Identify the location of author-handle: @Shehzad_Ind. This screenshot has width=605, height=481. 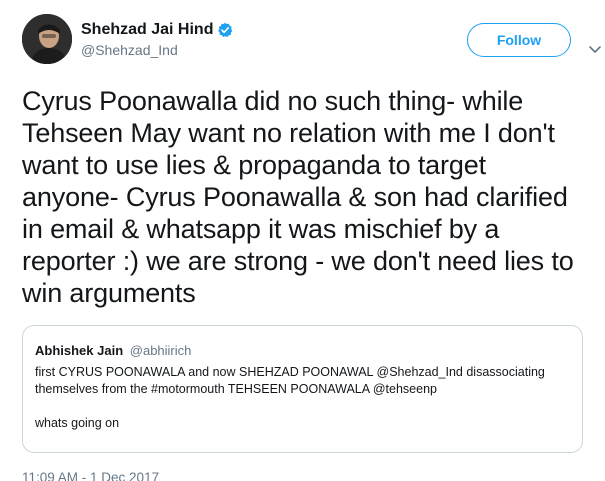
(157, 50).